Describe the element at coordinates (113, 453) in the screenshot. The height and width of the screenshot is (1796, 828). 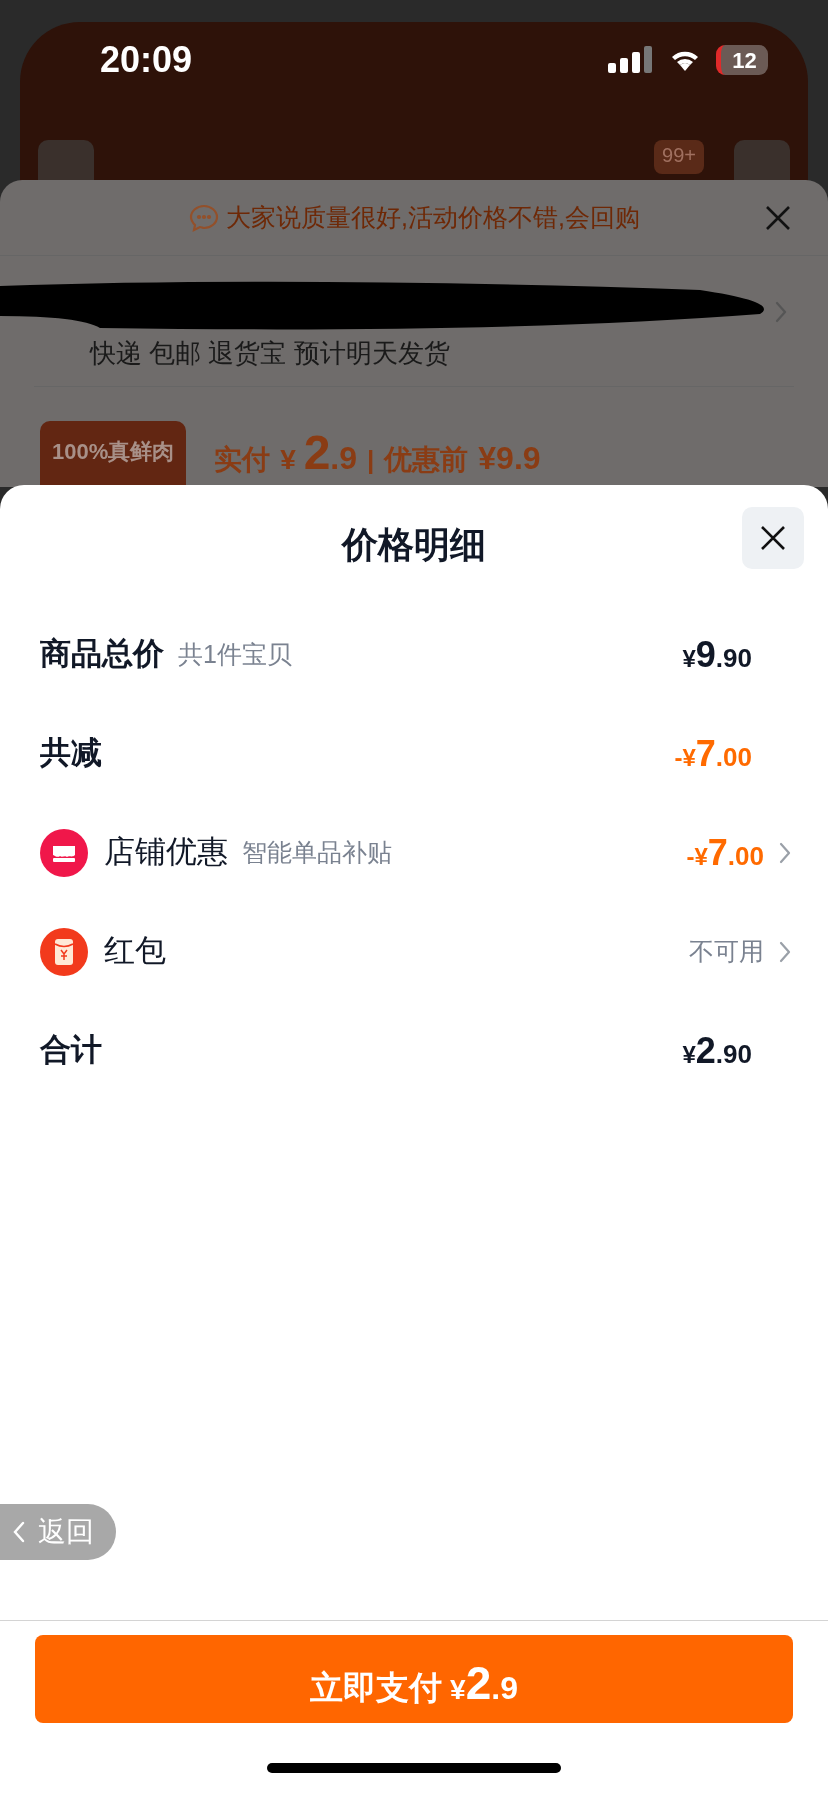
I see `product-tag: 100%真鲜肉` at that location.